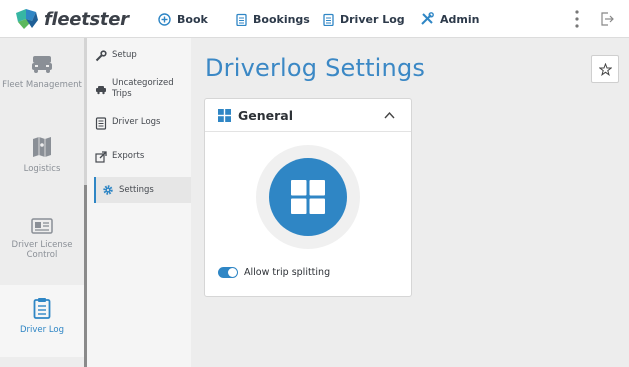 The height and width of the screenshot is (367, 629). I want to click on favorite-button, so click(605, 69).